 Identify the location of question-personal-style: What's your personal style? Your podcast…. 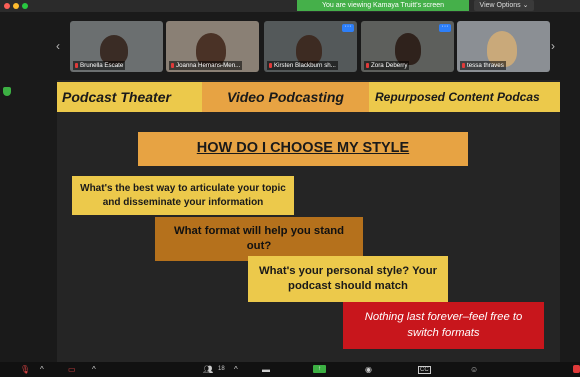
(348, 279).